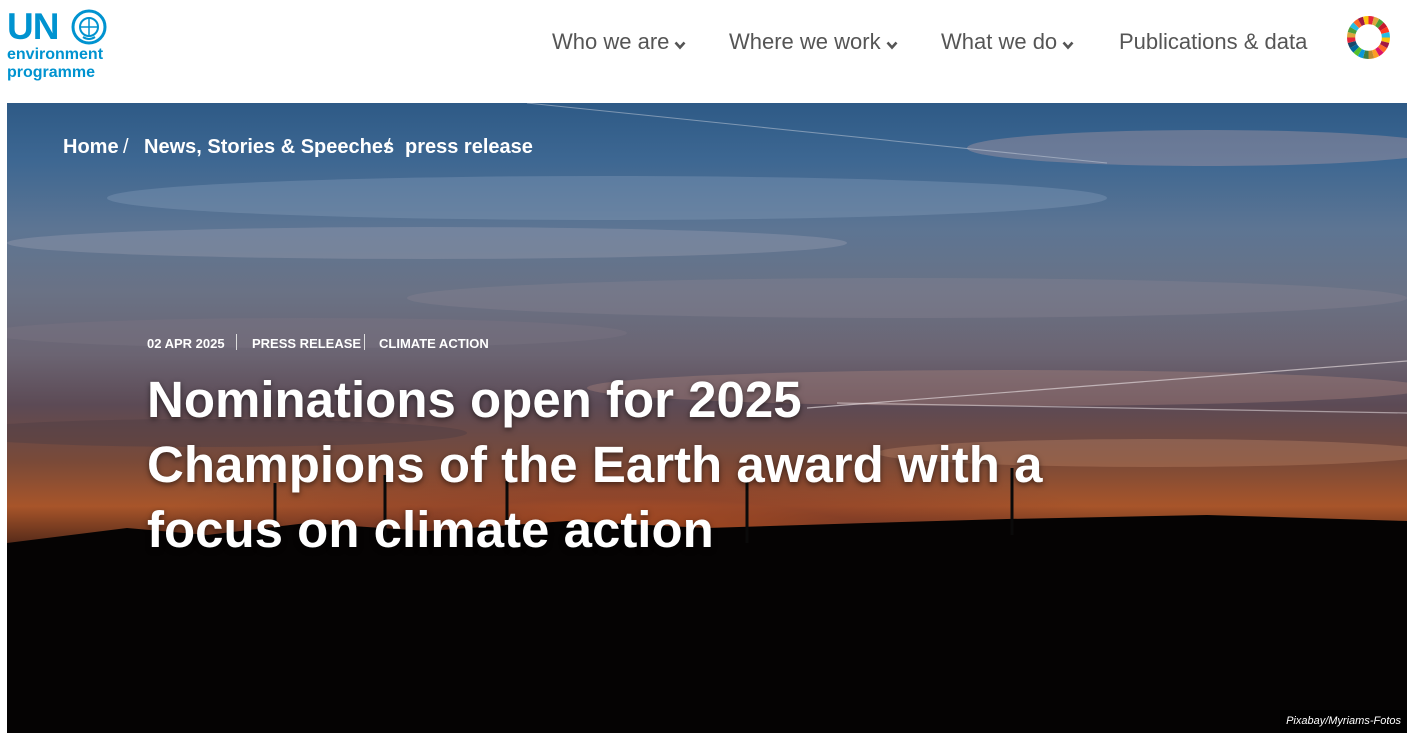  What do you see at coordinates (89, 27) in the screenshot?
I see `un-emblem-icon` at bounding box center [89, 27].